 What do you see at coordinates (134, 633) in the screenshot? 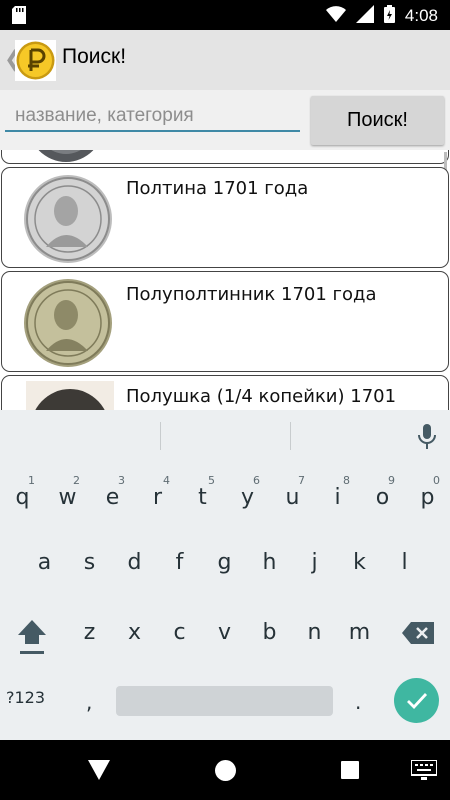
I see `key-x: x` at bounding box center [134, 633].